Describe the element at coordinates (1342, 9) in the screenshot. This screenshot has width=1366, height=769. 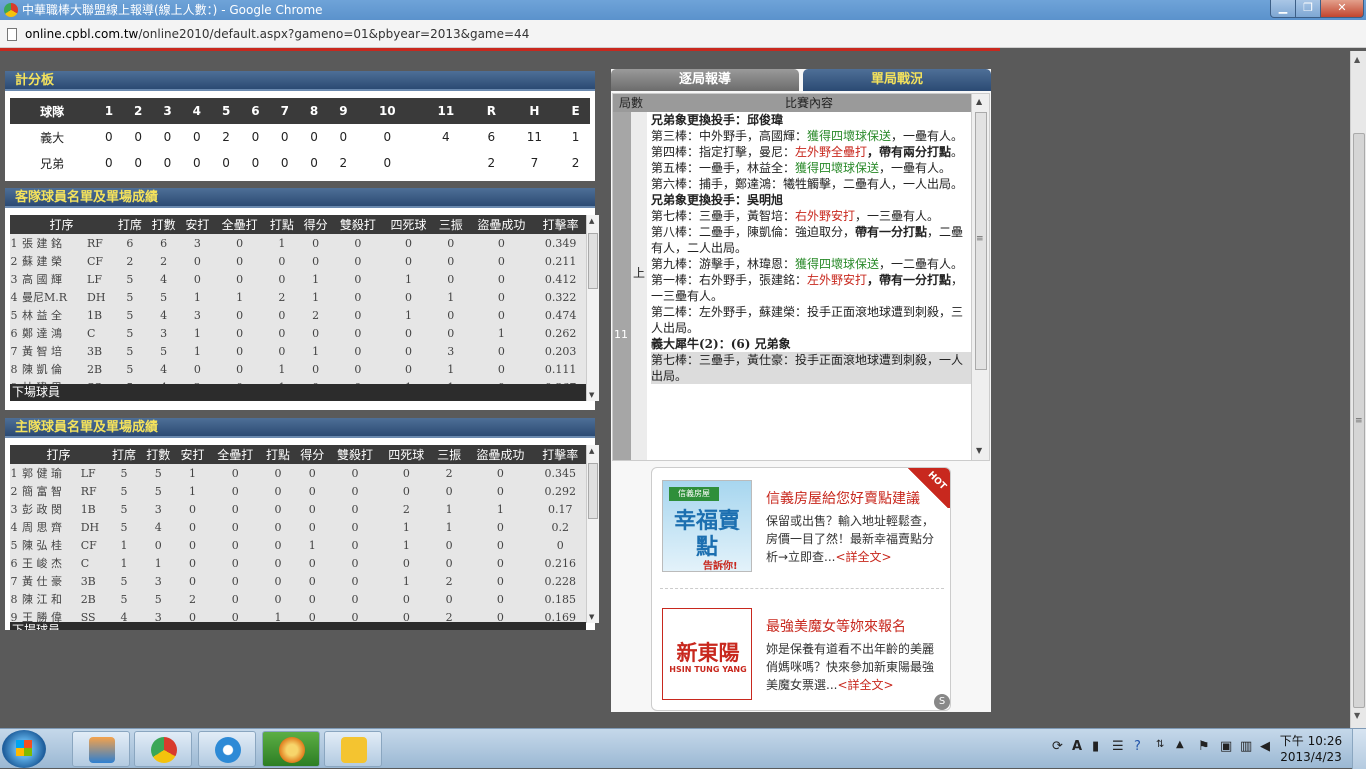
I see `close-button: ✕` at that location.